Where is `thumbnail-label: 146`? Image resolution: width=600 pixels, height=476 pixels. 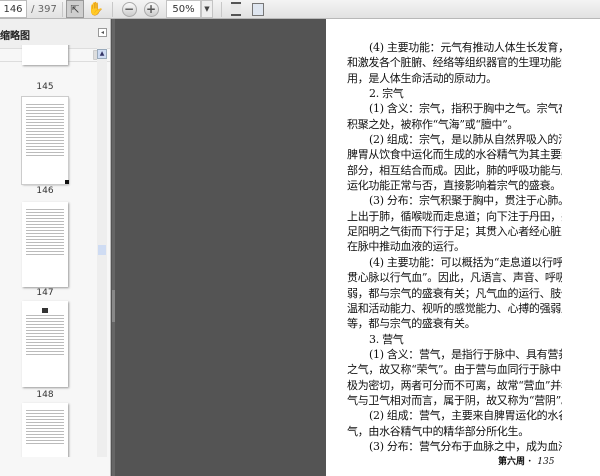
thumbnail-label: 146 is located at coordinates (45, 191).